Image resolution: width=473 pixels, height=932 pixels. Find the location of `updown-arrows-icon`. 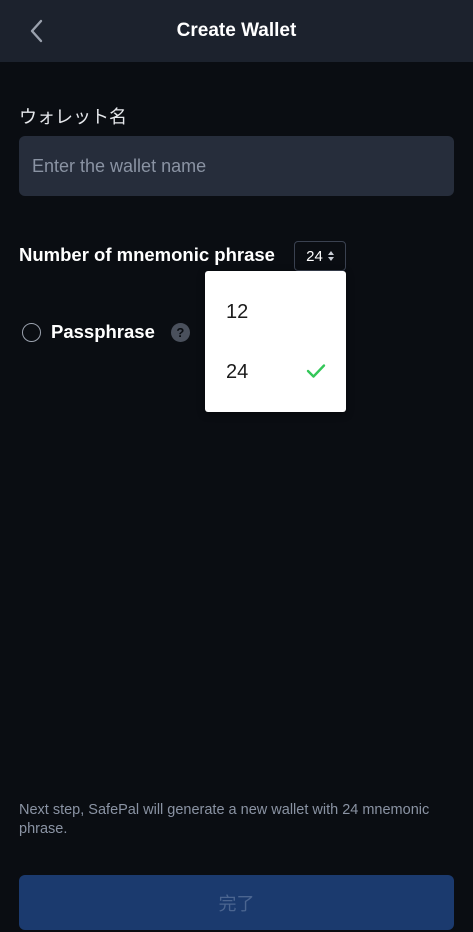

updown-arrows-icon is located at coordinates (330, 256).